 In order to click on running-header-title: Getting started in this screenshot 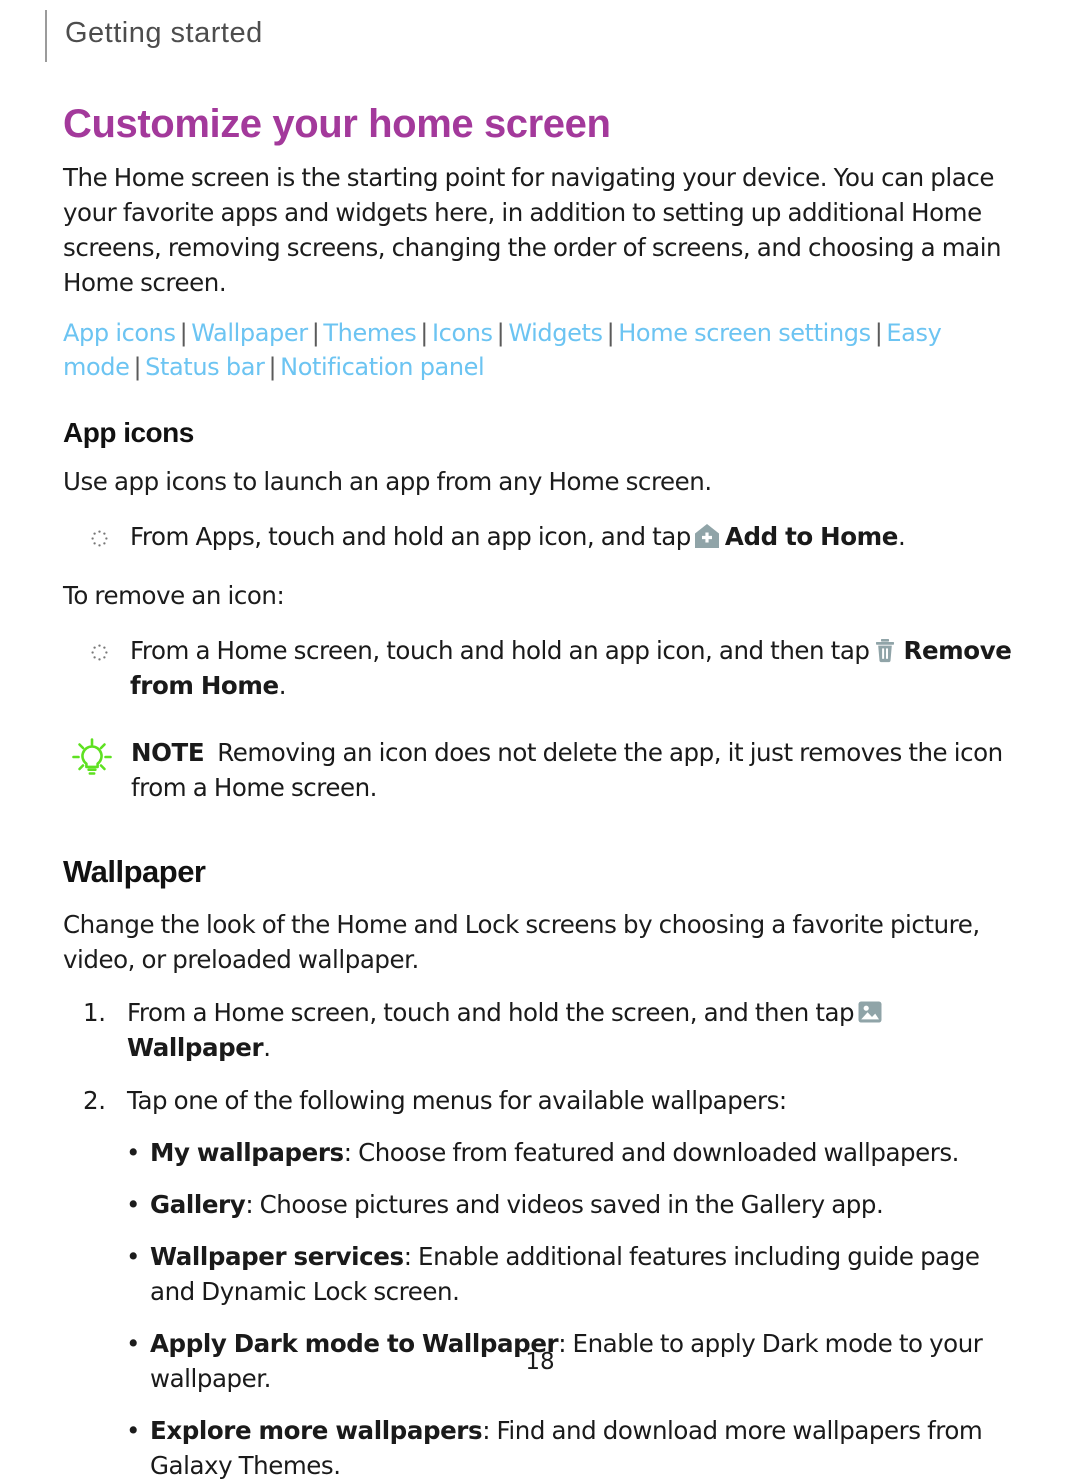, I will do `click(164, 33)`.